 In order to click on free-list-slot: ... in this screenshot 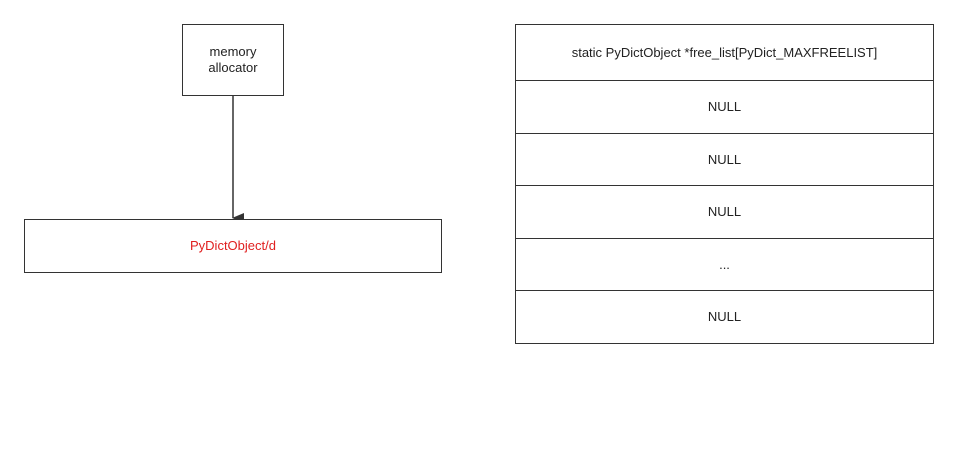, I will do `click(724, 264)`.